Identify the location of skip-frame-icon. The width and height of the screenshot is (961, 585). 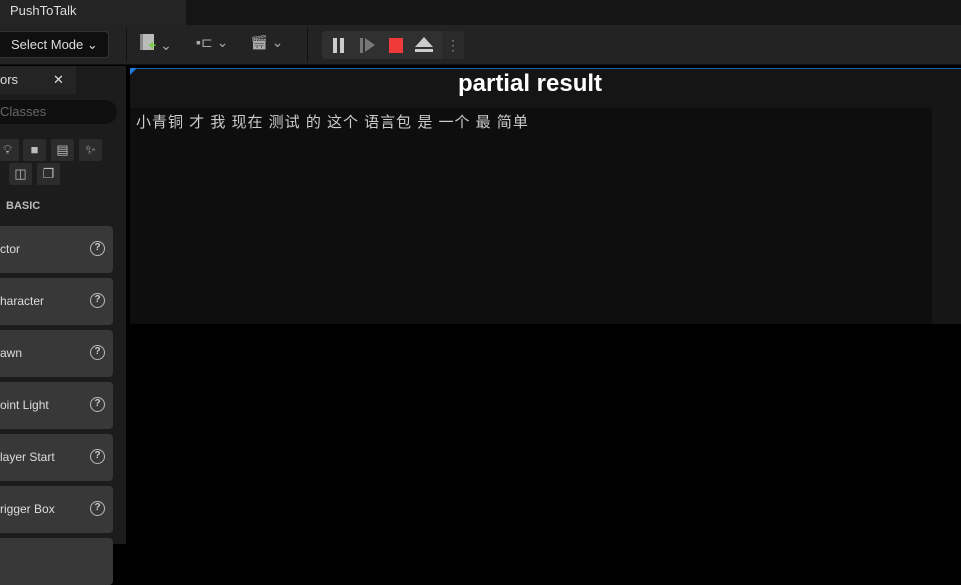
(361, 45).